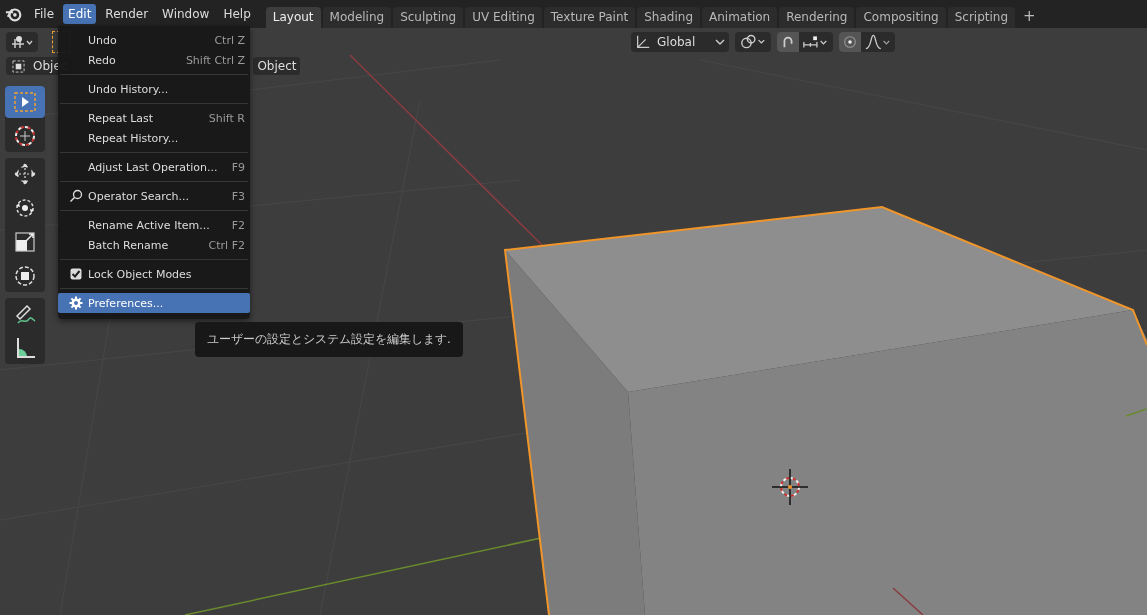 The height and width of the screenshot is (615, 1147). What do you see at coordinates (154, 167) in the screenshot?
I see `menu-item: Adjust Last Operation... F9` at bounding box center [154, 167].